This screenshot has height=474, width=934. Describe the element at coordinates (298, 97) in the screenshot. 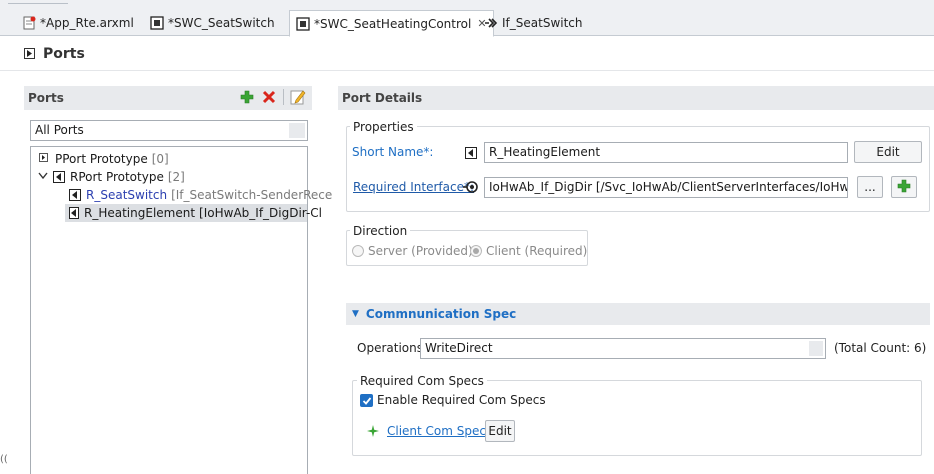

I see `edit-pencil-icon` at that location.